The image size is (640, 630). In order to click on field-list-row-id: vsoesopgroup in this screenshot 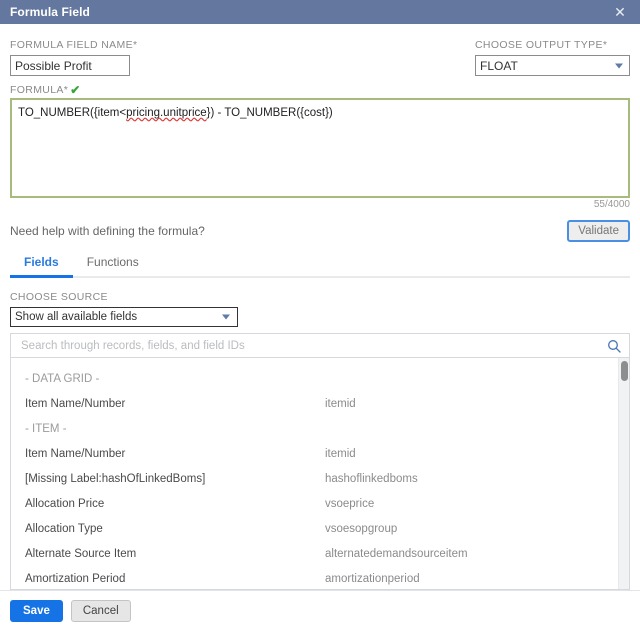, I will do `click(361, 528)`.